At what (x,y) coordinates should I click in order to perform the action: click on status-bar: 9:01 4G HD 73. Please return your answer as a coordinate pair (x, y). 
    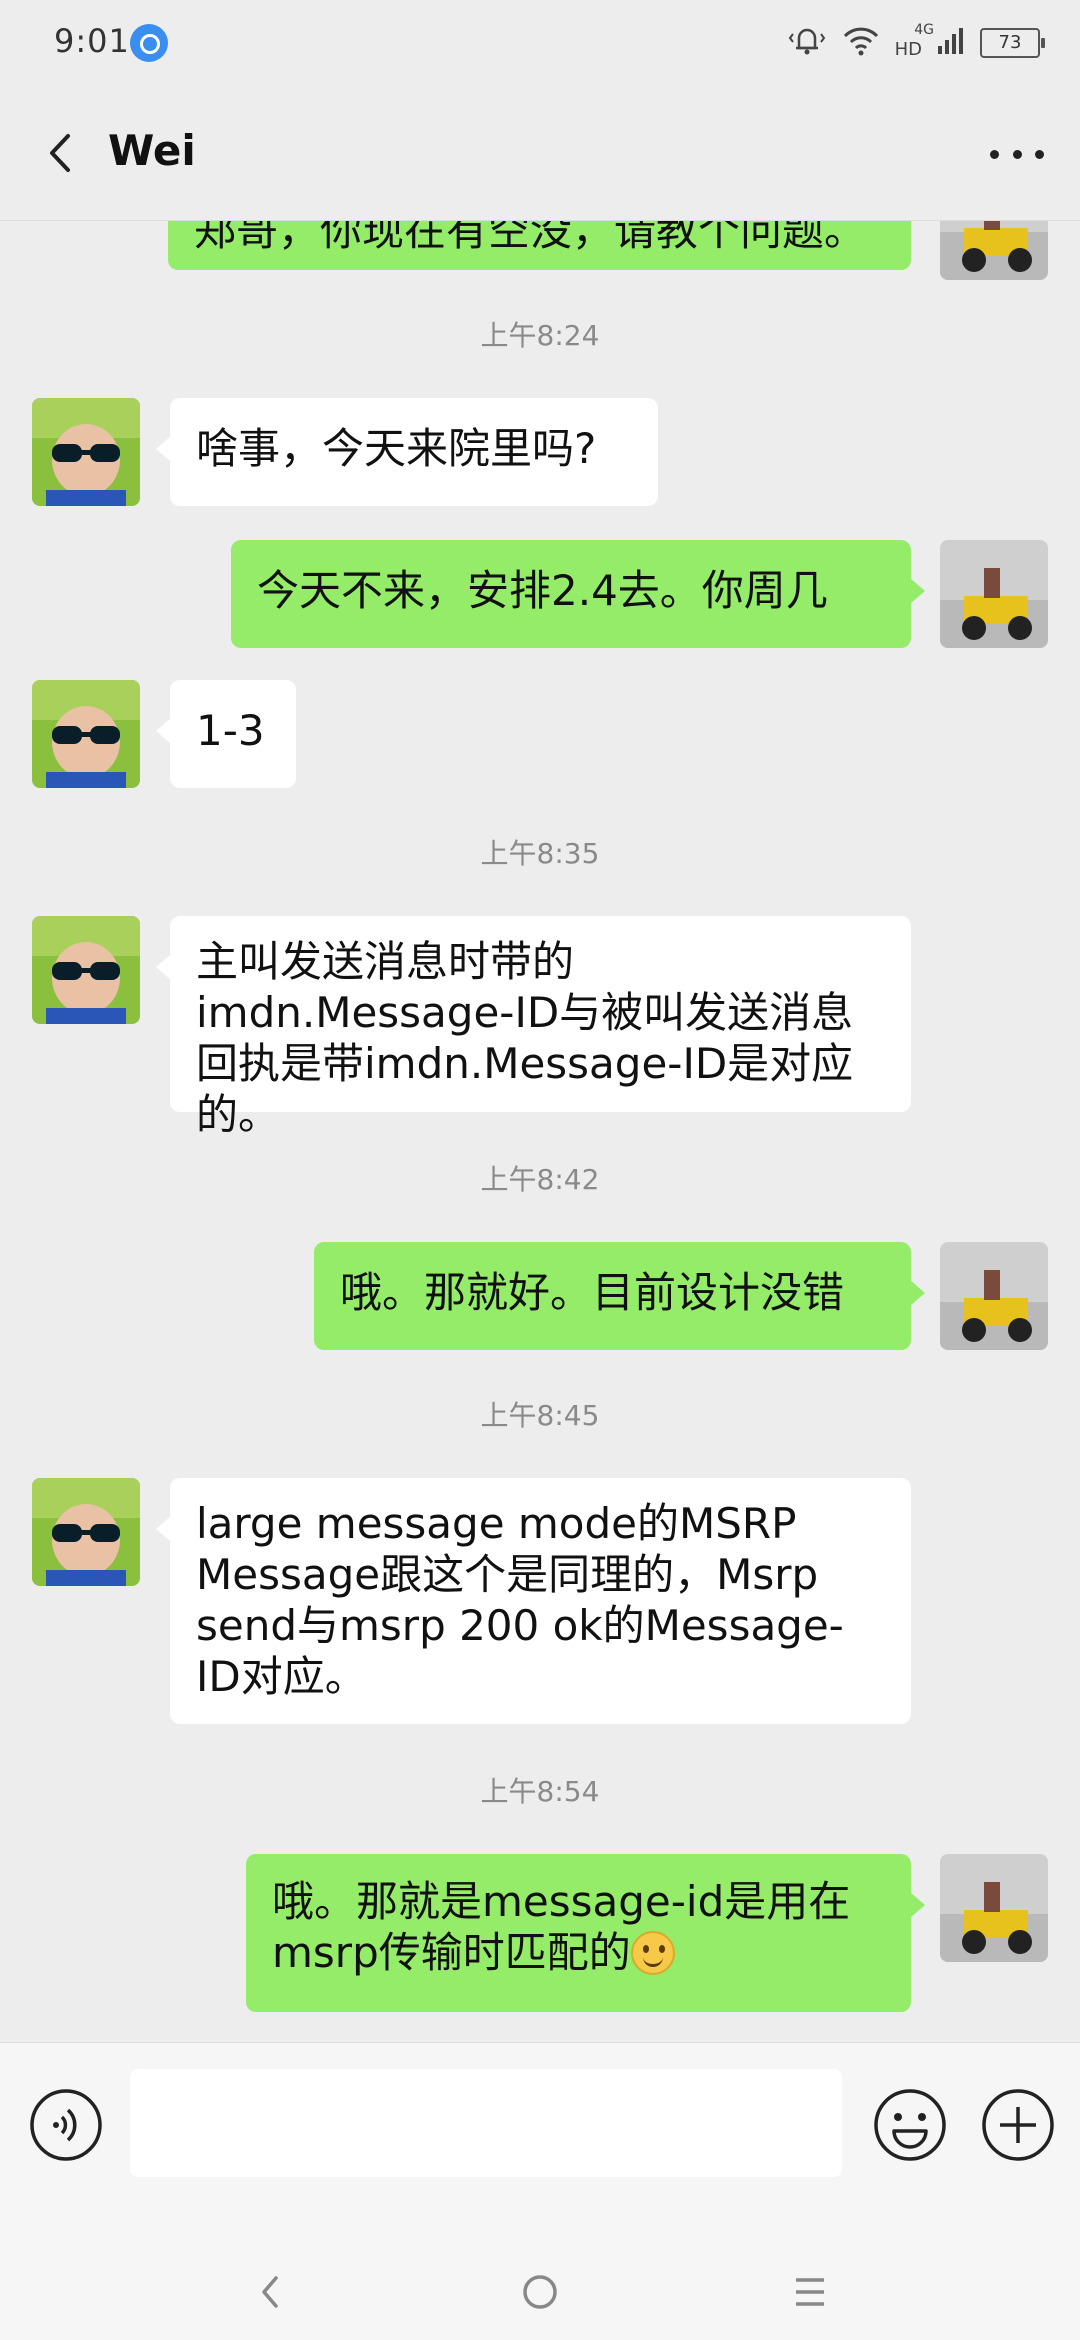
    Looking at the image, I should click on (540, 44).